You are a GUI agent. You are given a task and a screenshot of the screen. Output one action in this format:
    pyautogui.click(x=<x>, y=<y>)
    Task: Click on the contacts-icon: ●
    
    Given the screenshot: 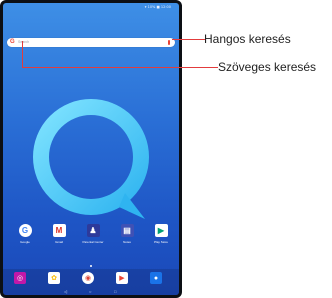 What is the action you would take?
    pyautogui.click(x=156, y=278)
    